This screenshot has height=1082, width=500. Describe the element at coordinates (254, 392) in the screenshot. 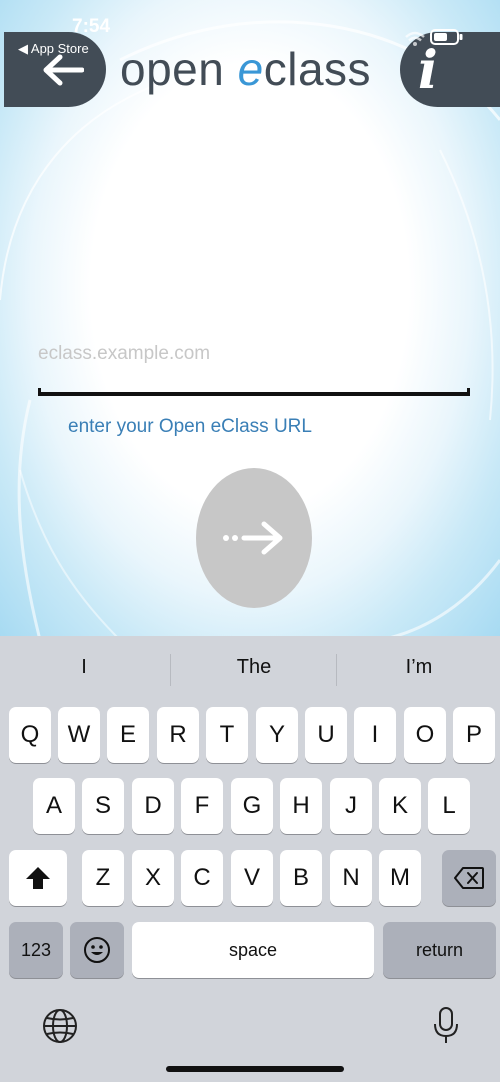

I see `input-underline` at that location.